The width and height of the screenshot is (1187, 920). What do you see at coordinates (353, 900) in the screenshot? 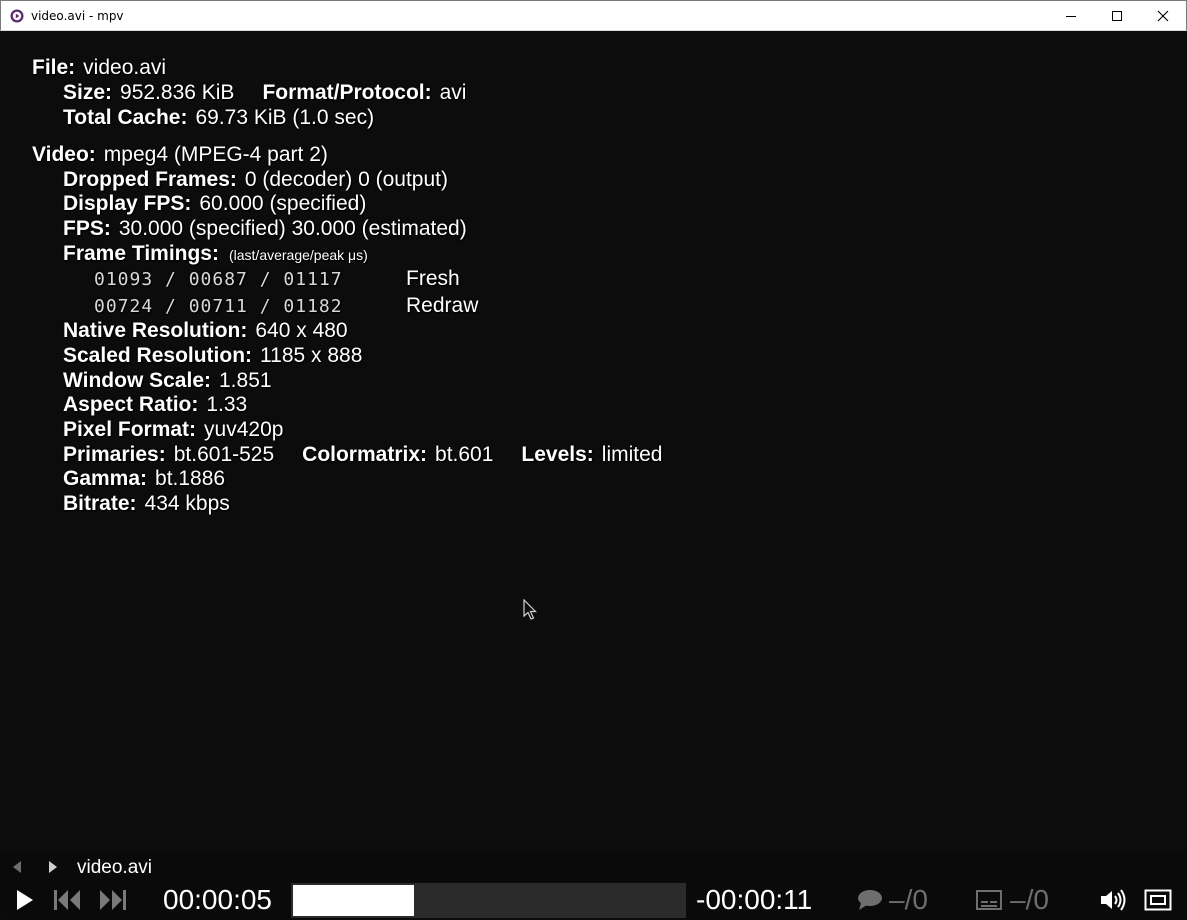
I see `seekbar-progress` at bounding box center [353, 900].